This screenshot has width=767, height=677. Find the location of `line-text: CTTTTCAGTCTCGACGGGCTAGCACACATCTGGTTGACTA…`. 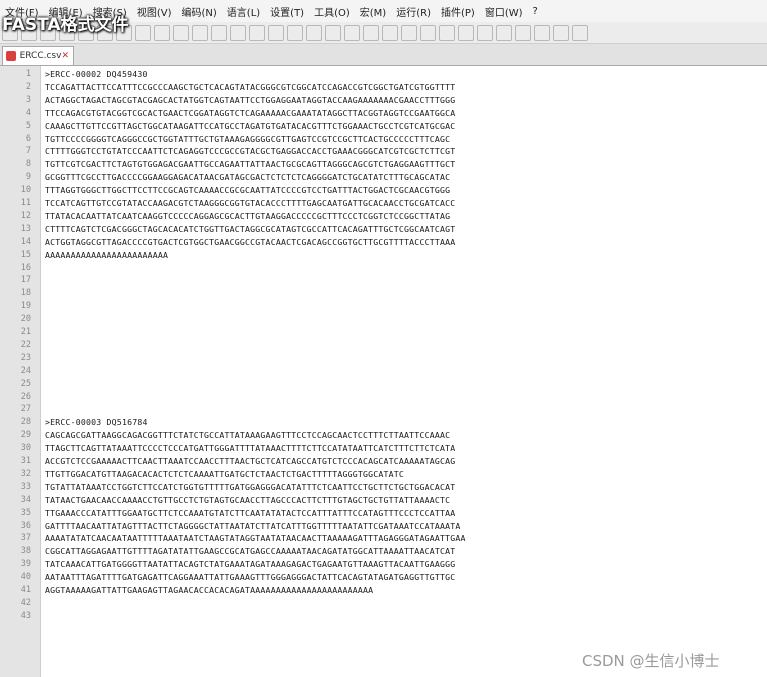

line-text: CTTTTCAGTCTCGACGGGCTAGCACACATCTGGTTGACTA… is located at coordinates (250, 228).